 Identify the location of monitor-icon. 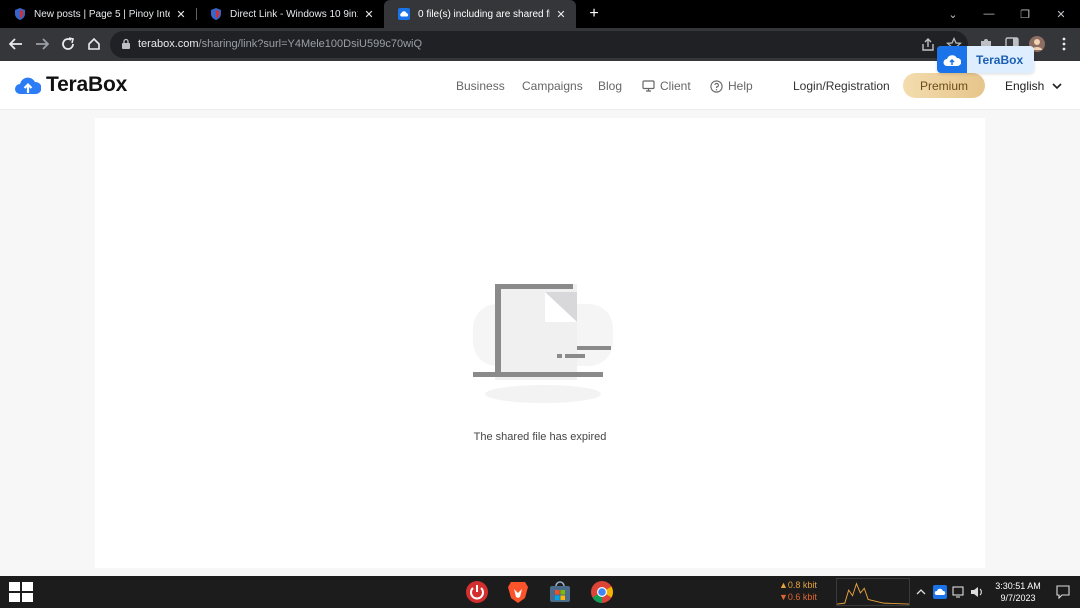
(648, 86).